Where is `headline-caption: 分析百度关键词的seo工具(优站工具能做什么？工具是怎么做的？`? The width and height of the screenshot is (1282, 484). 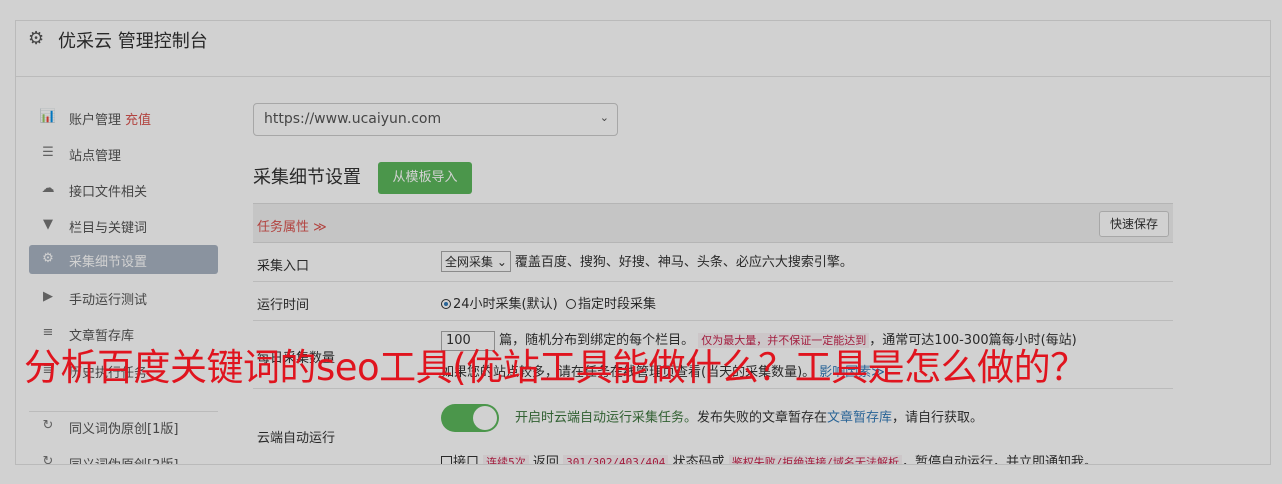
headline-caption: 分析百度关键词的seo工具(优站工具能做什么？工具是怎么做的？ is located at coordinates (555, 367).